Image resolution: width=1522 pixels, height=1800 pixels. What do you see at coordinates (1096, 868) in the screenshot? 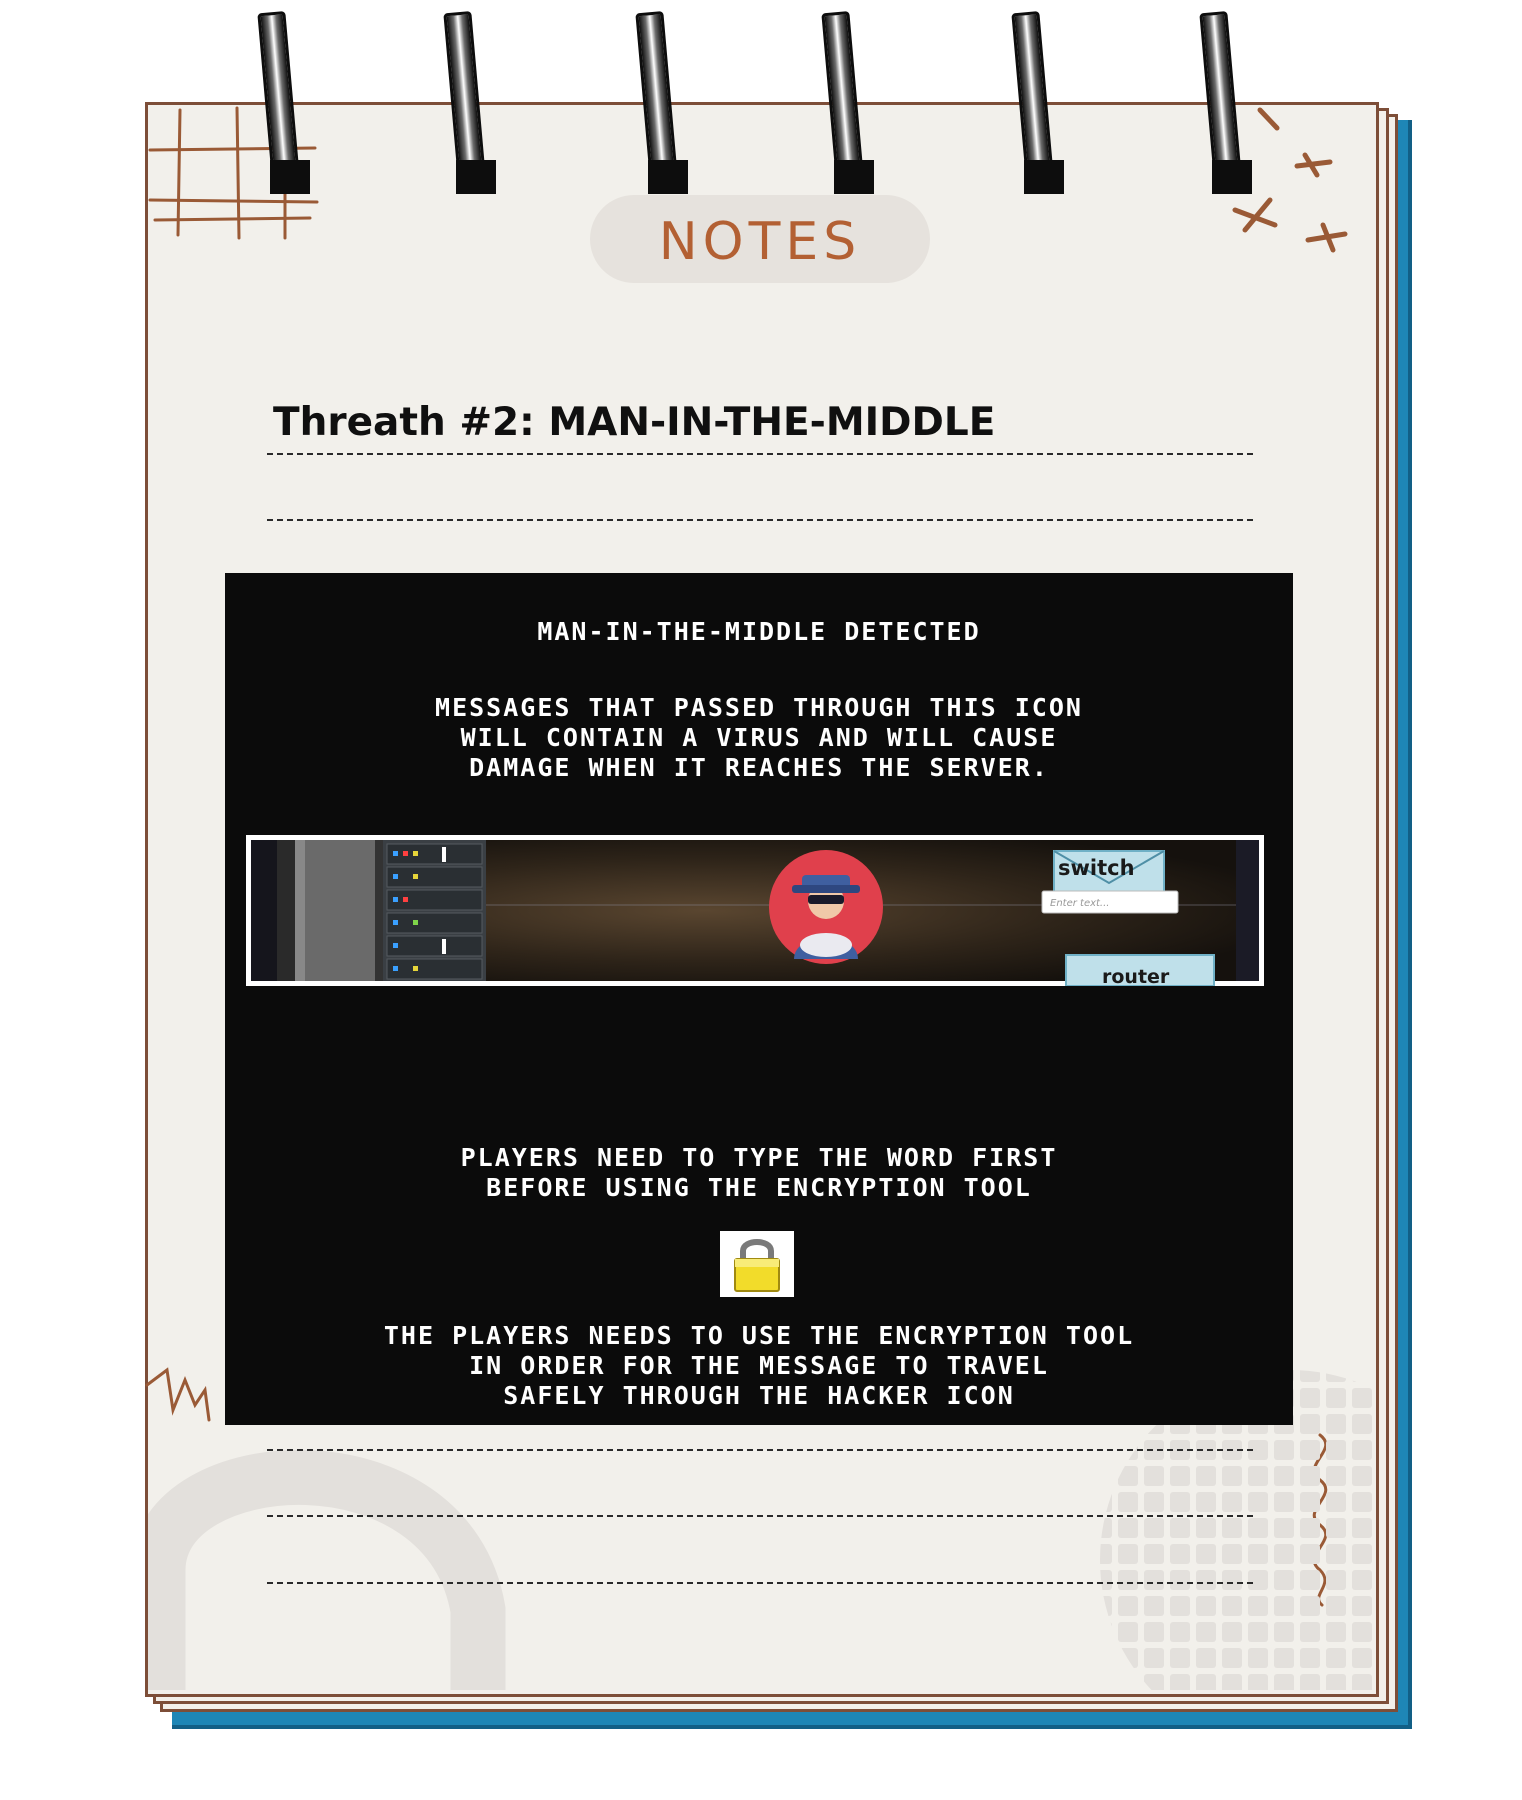
I see `switch-label: switch` at bounding box center [1096, 868].